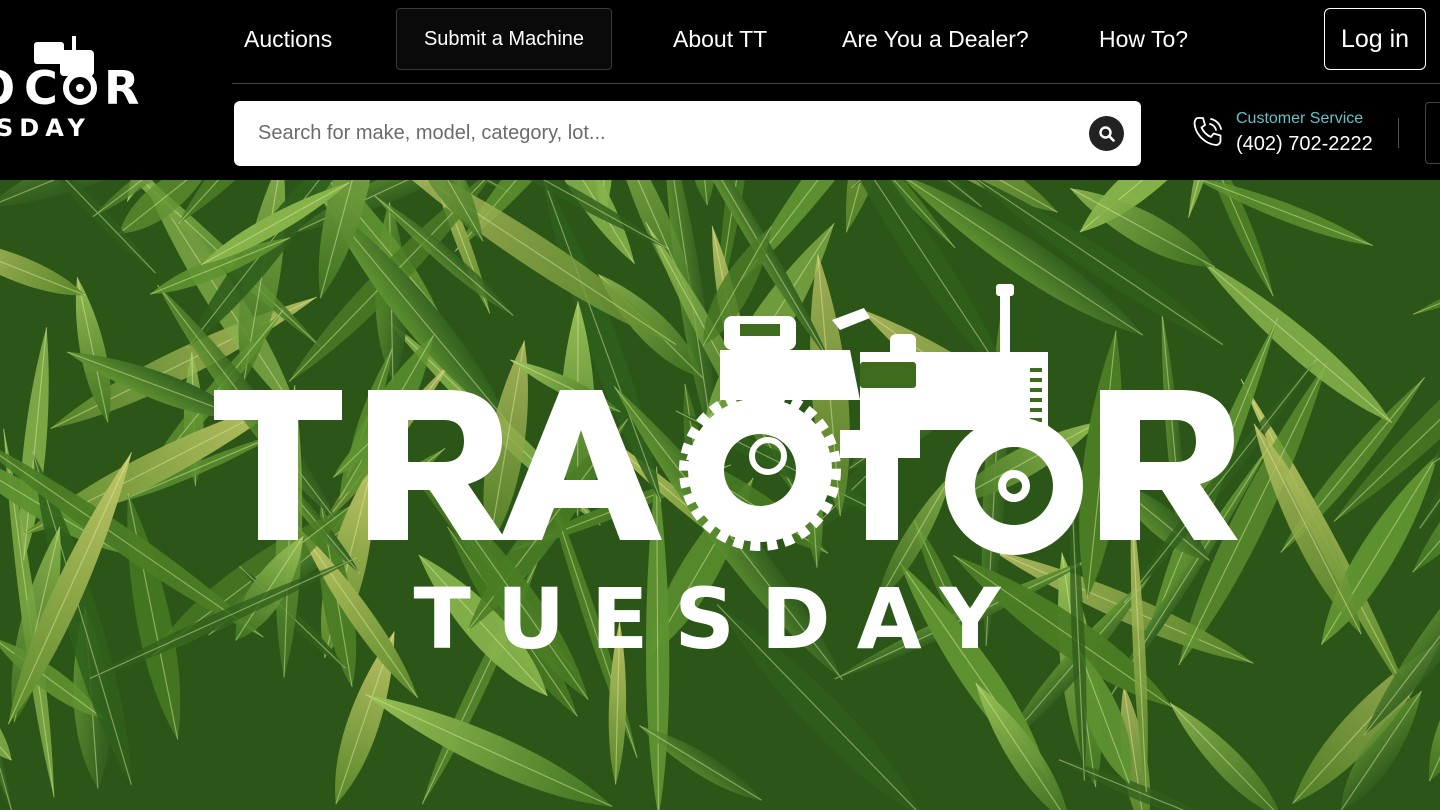 The image size is (1440, 810). Describe the element at coordinates (121, 88) in the screenshot. I see `svg-text: R` at that location.